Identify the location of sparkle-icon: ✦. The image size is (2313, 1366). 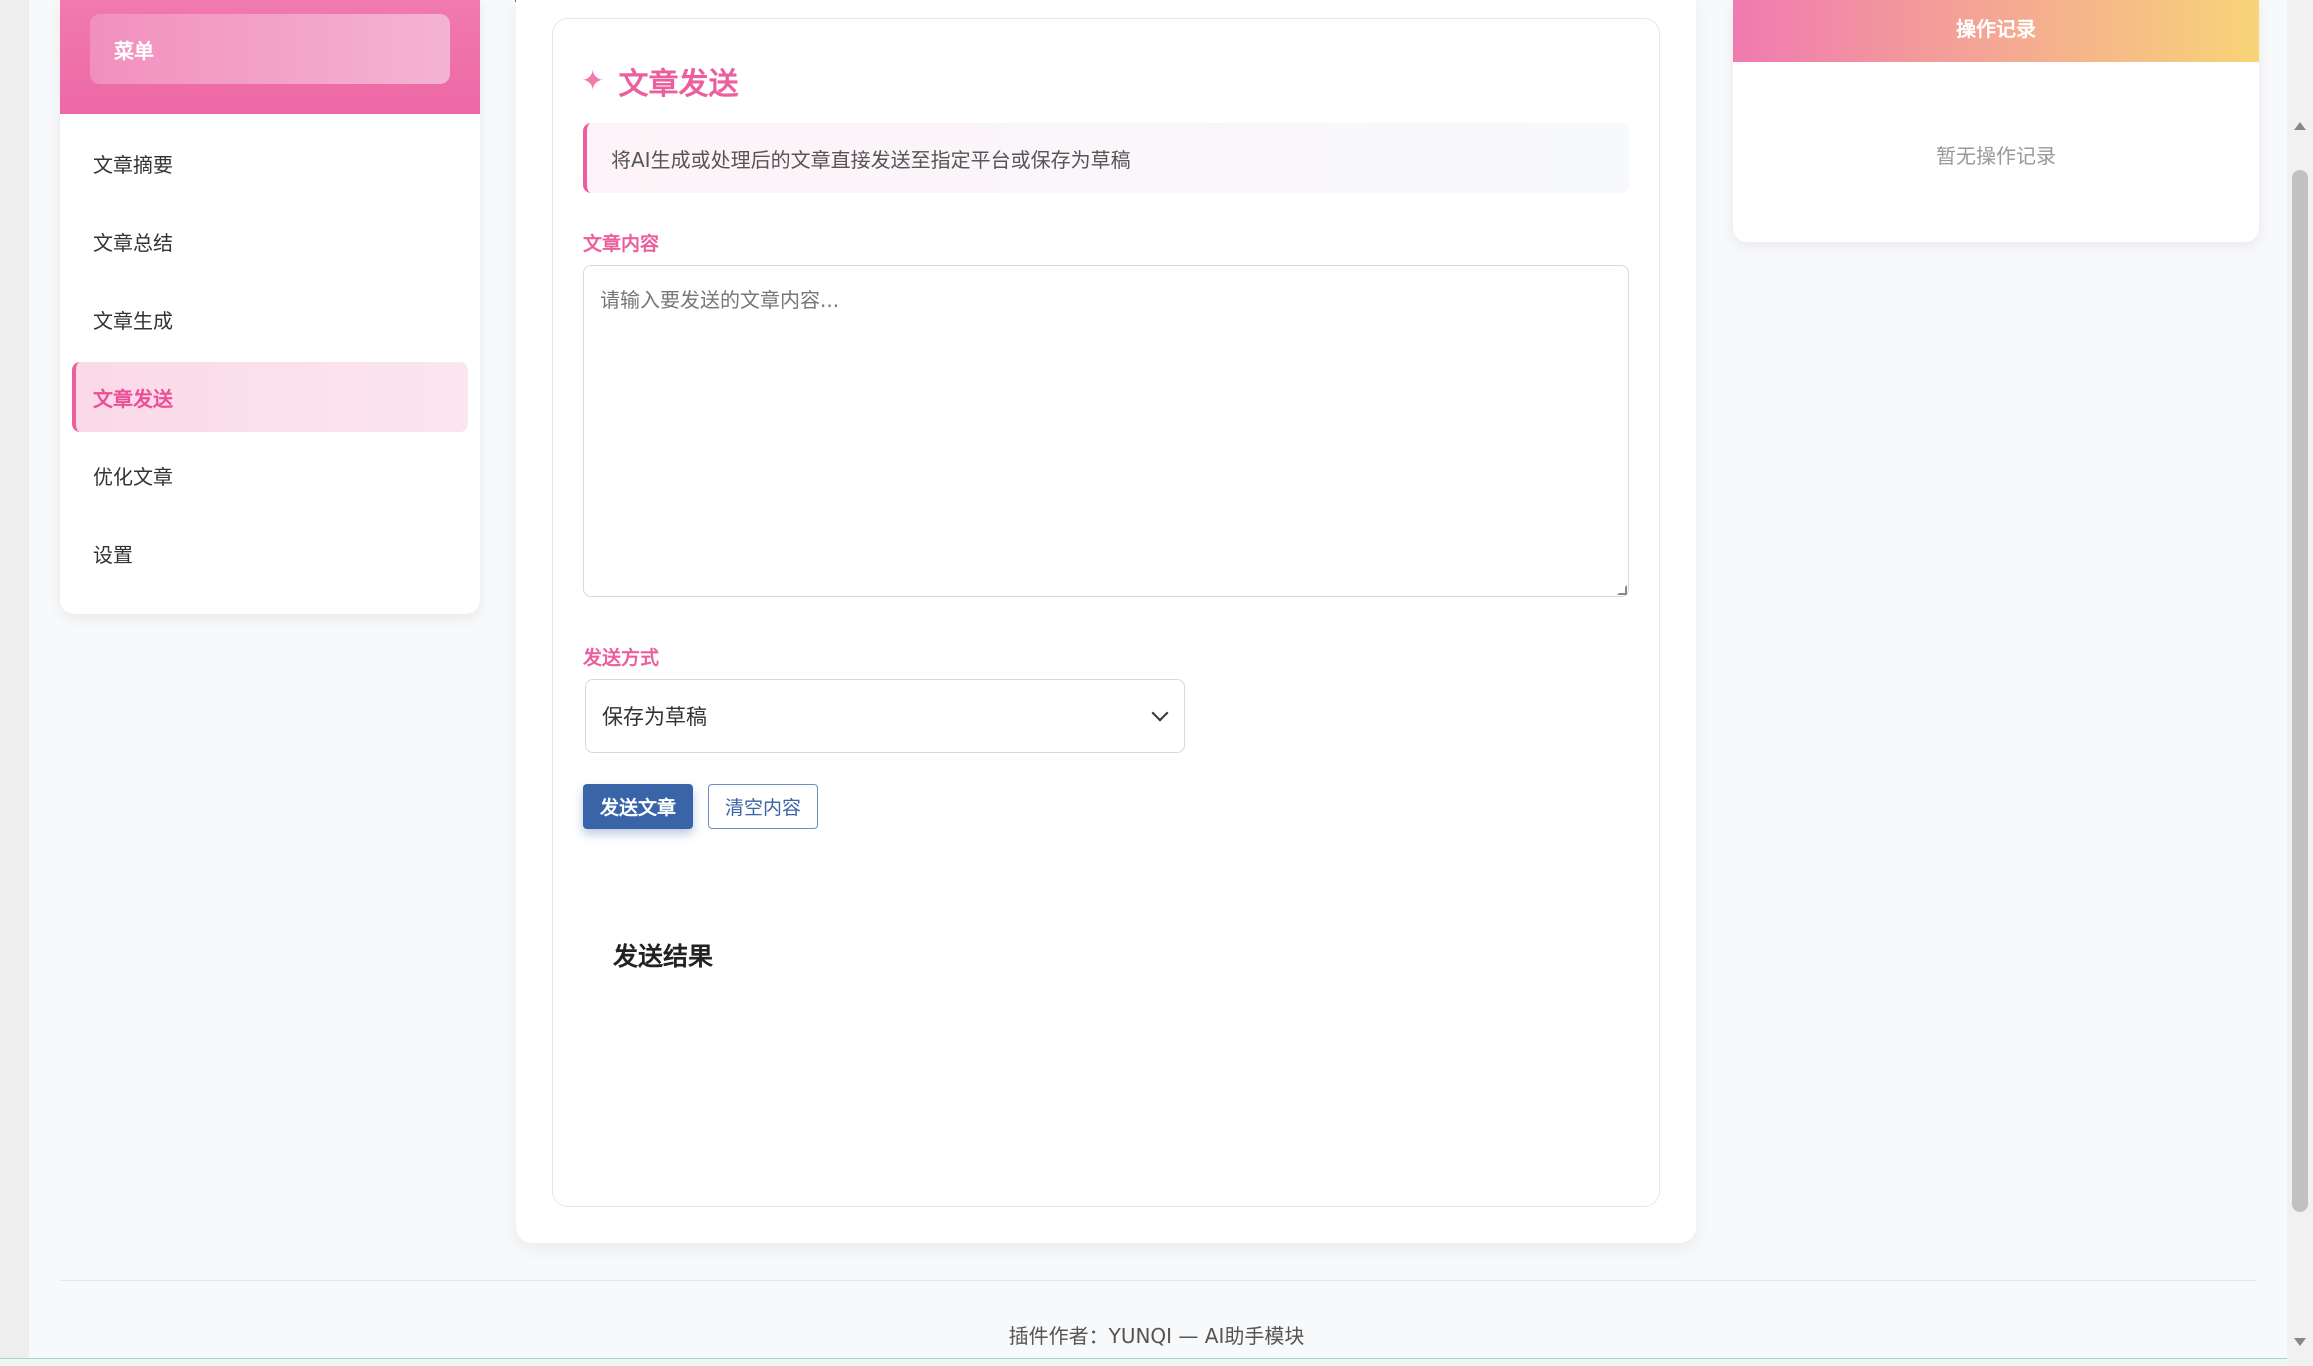
(593, 80).